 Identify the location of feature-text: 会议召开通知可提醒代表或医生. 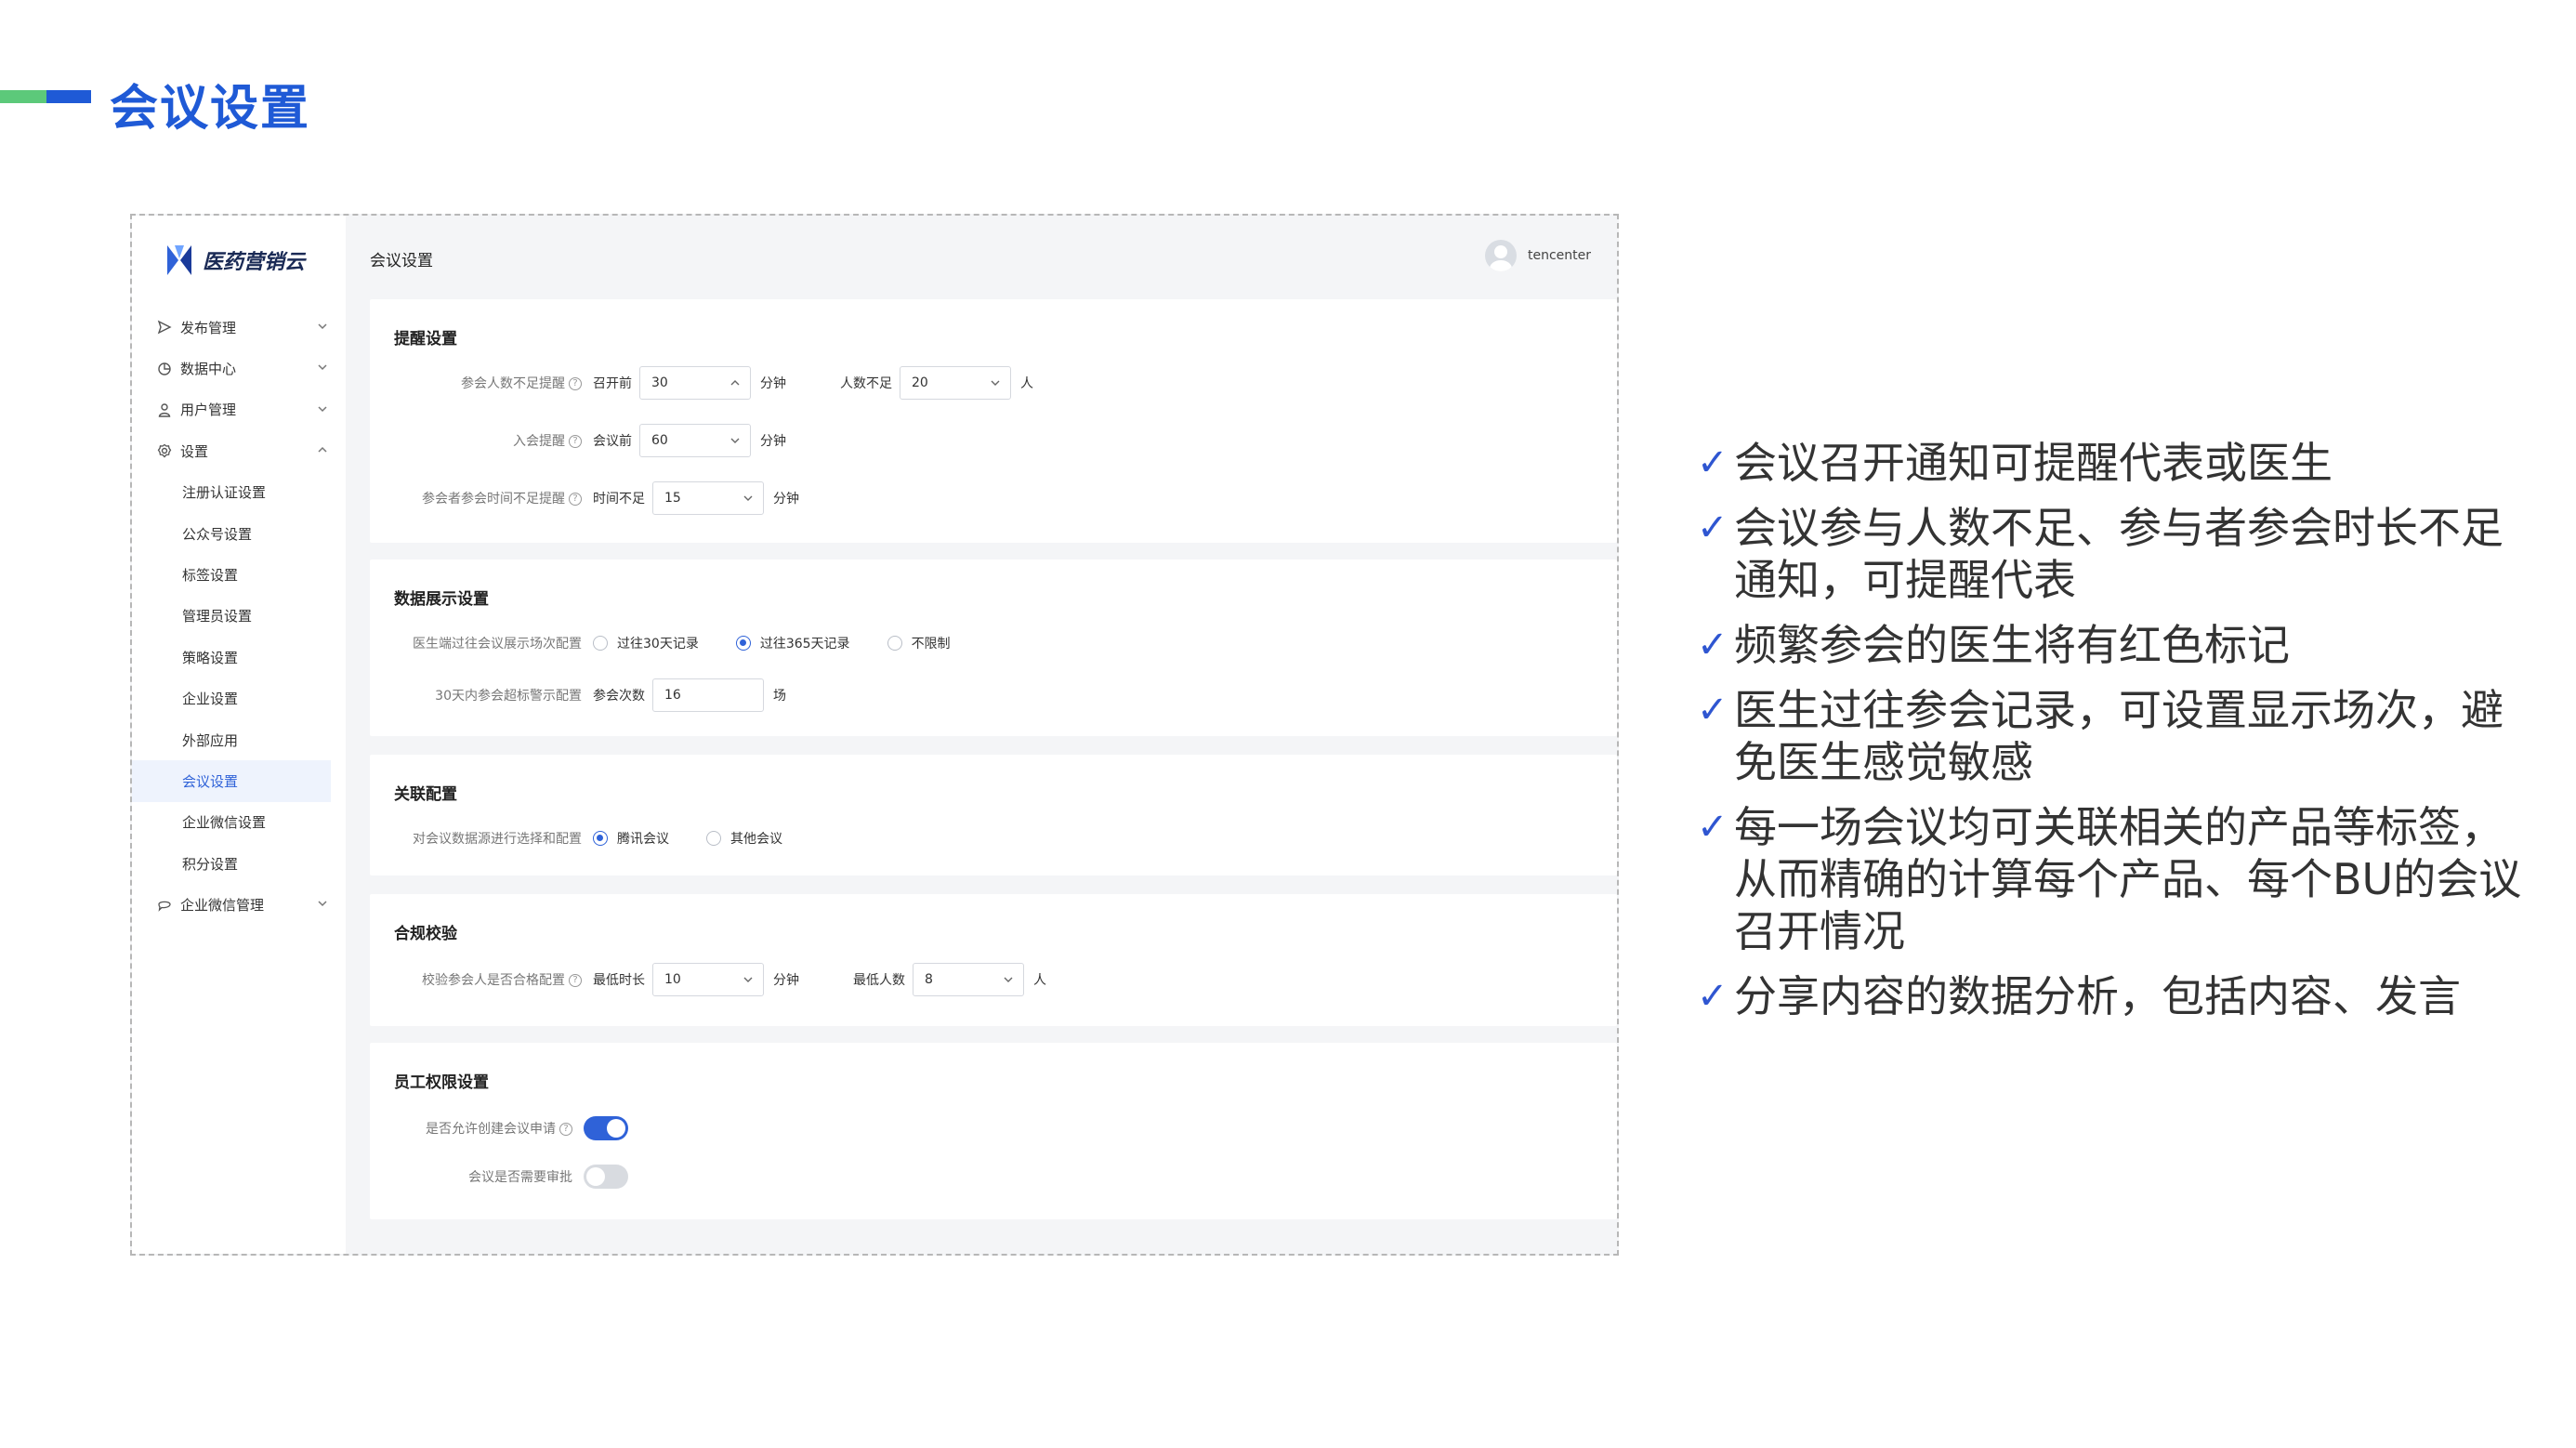
(2033, 463).